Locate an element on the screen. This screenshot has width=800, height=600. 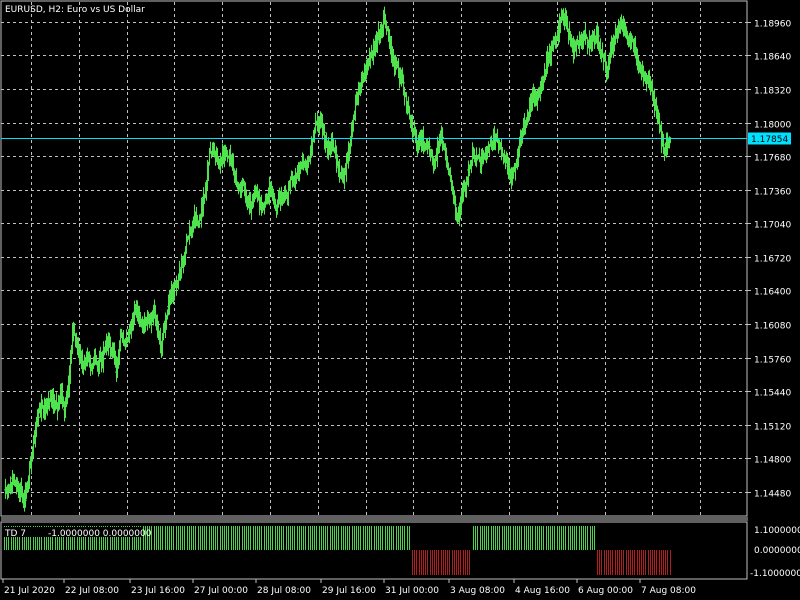
x-tick-label: 7 Aug 08:00 is located at coordinates (668, 591).